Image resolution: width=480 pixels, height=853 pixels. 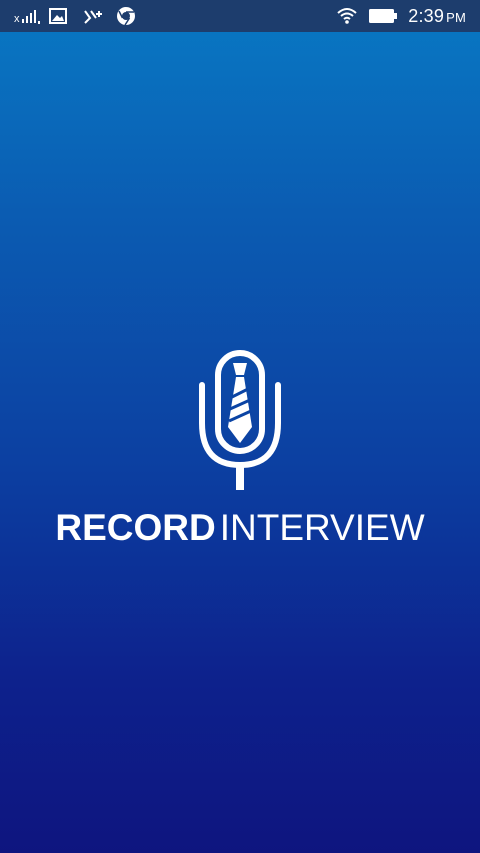 What do you see at coordinates (127, 16) in the screenshot?
I see `chrome-icon` at bounding box center [127, 16].